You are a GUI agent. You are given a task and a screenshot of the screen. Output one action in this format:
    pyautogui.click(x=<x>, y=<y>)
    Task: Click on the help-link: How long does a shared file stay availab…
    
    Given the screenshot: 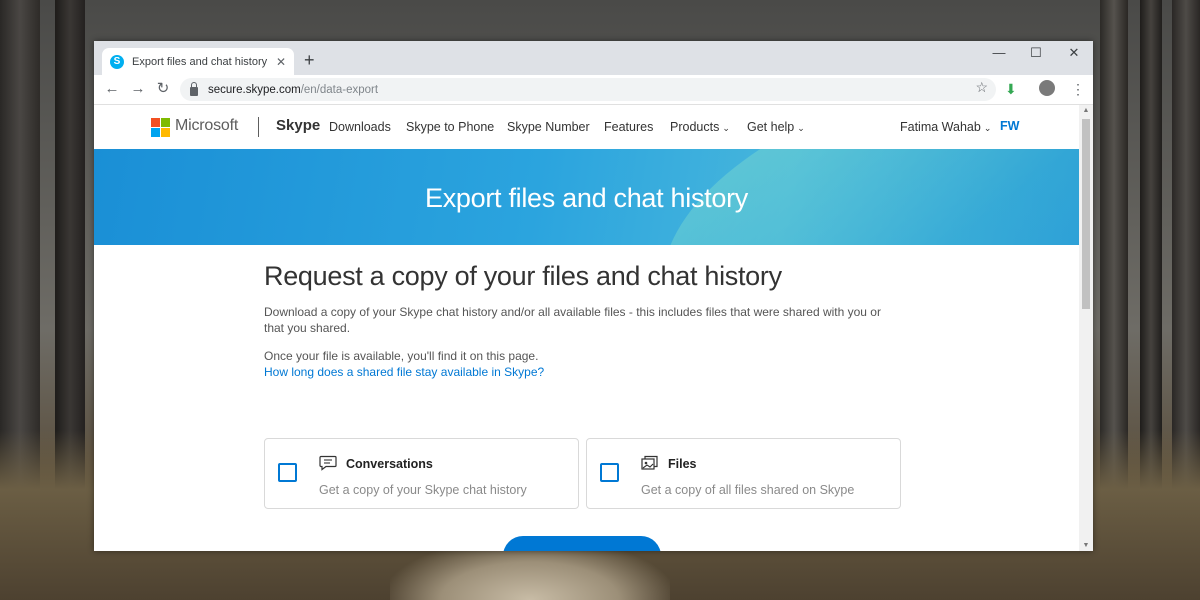 What is the action you would take?
    pyautogui.click(x=589, y=372)
    